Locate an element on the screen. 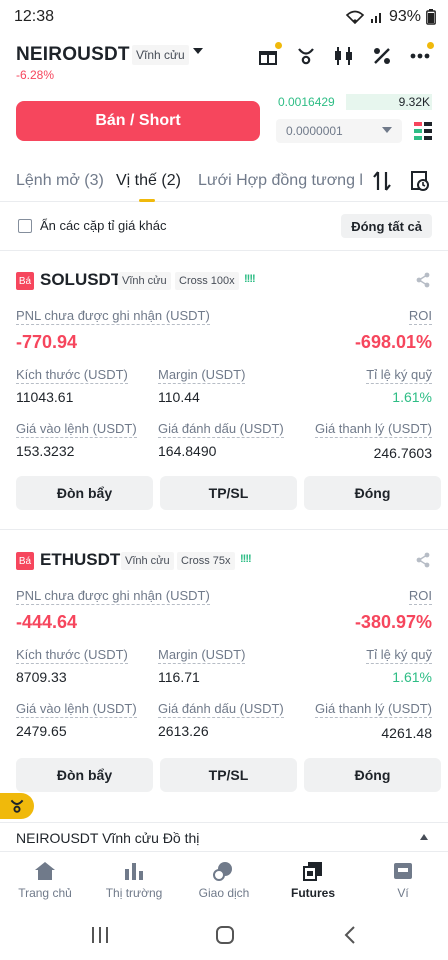 Image resolution: width=448 pixels, height=960 pixels. notification-dot is located at coordinates (278, 45).